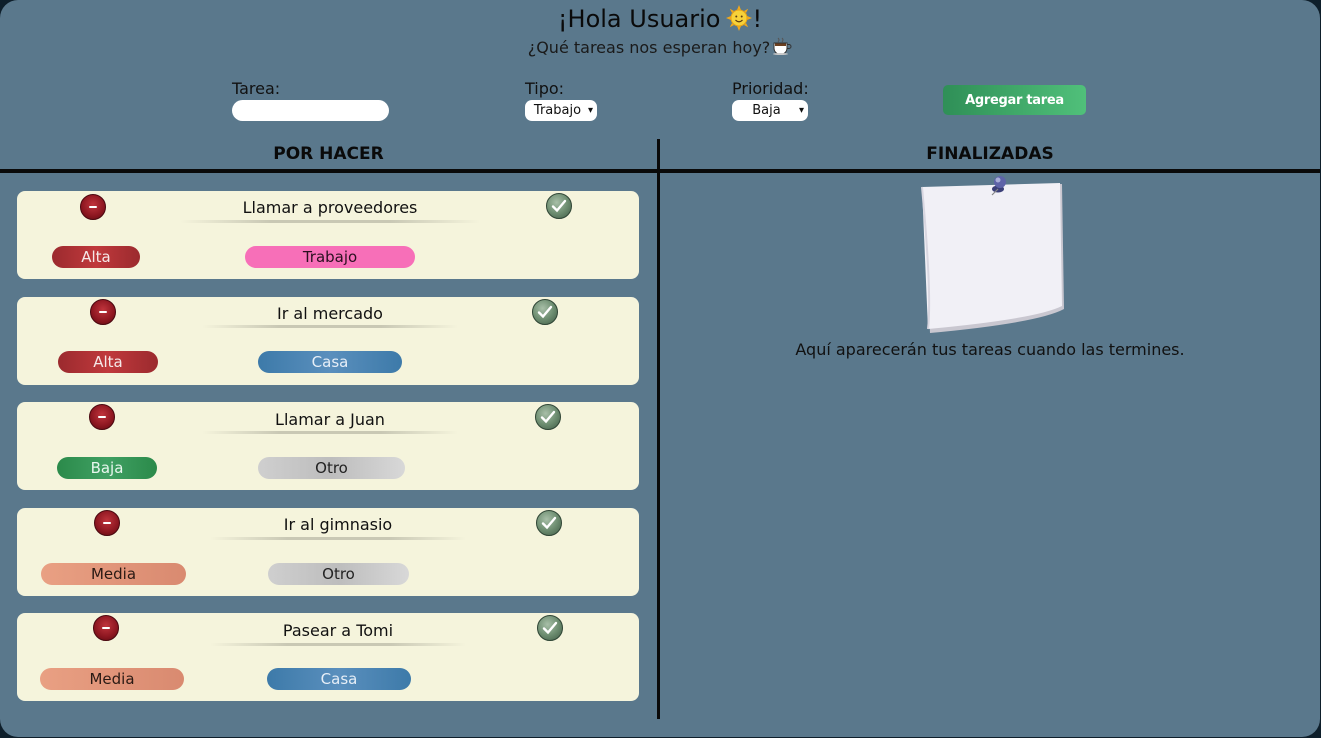  Describe the element at coordinates (992, 254) in the screenshot. I see `pinned-sticky-note-icon` at that location.